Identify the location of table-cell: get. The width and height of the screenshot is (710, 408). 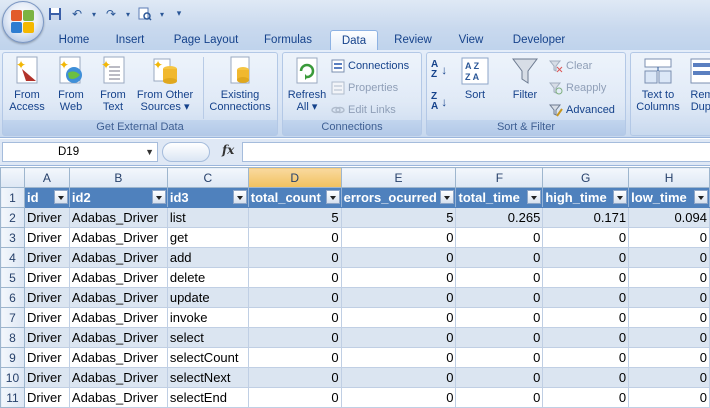
(207, 237).